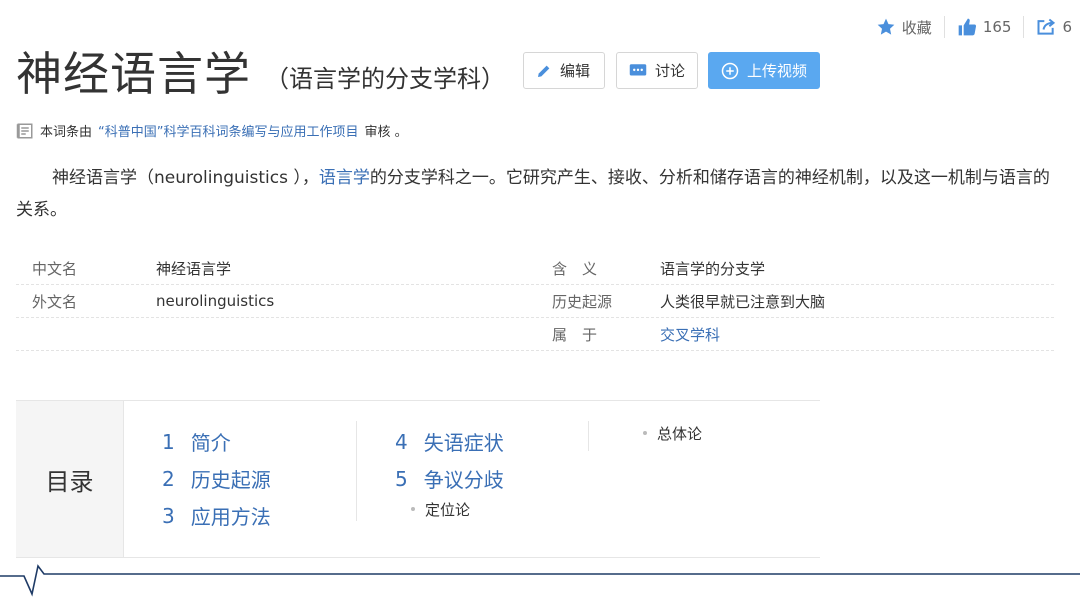 The width and height of the screenshot is (1080, 608). I want to click on article-actions: 收藏 165 6, so click(968, 27).